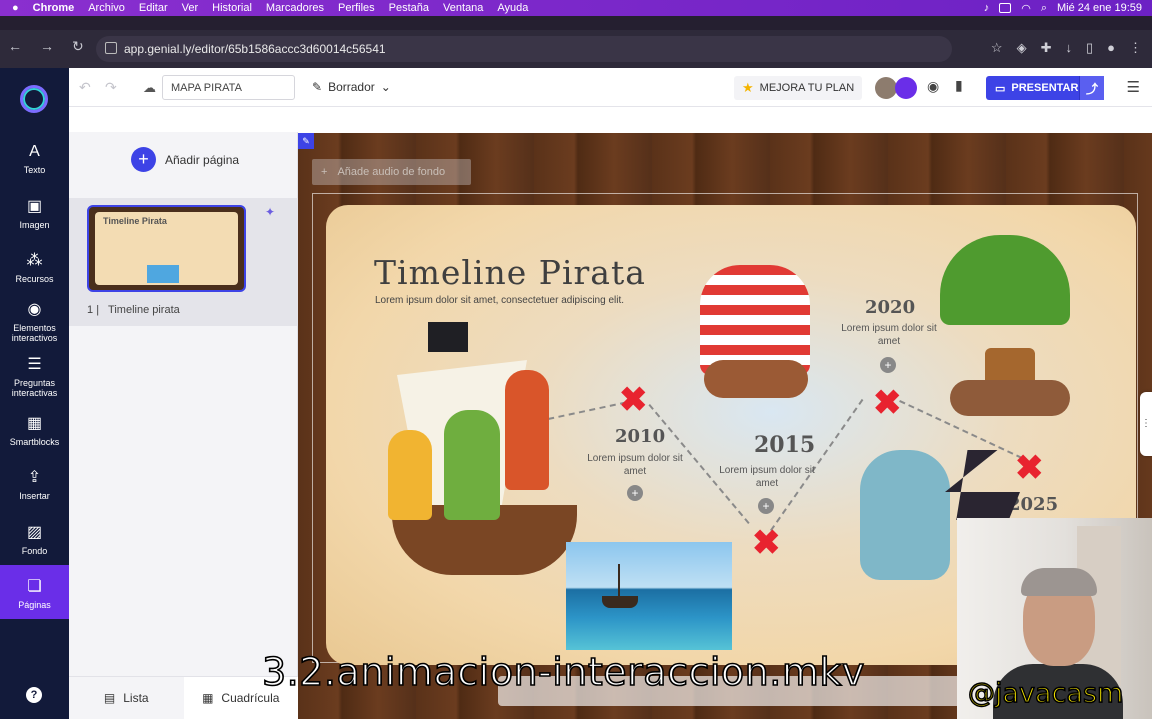 The image size is (1152, 719). I want to click on milestone-text-2015: Lorem ipsum dolor sit amet, so click(767, 477).